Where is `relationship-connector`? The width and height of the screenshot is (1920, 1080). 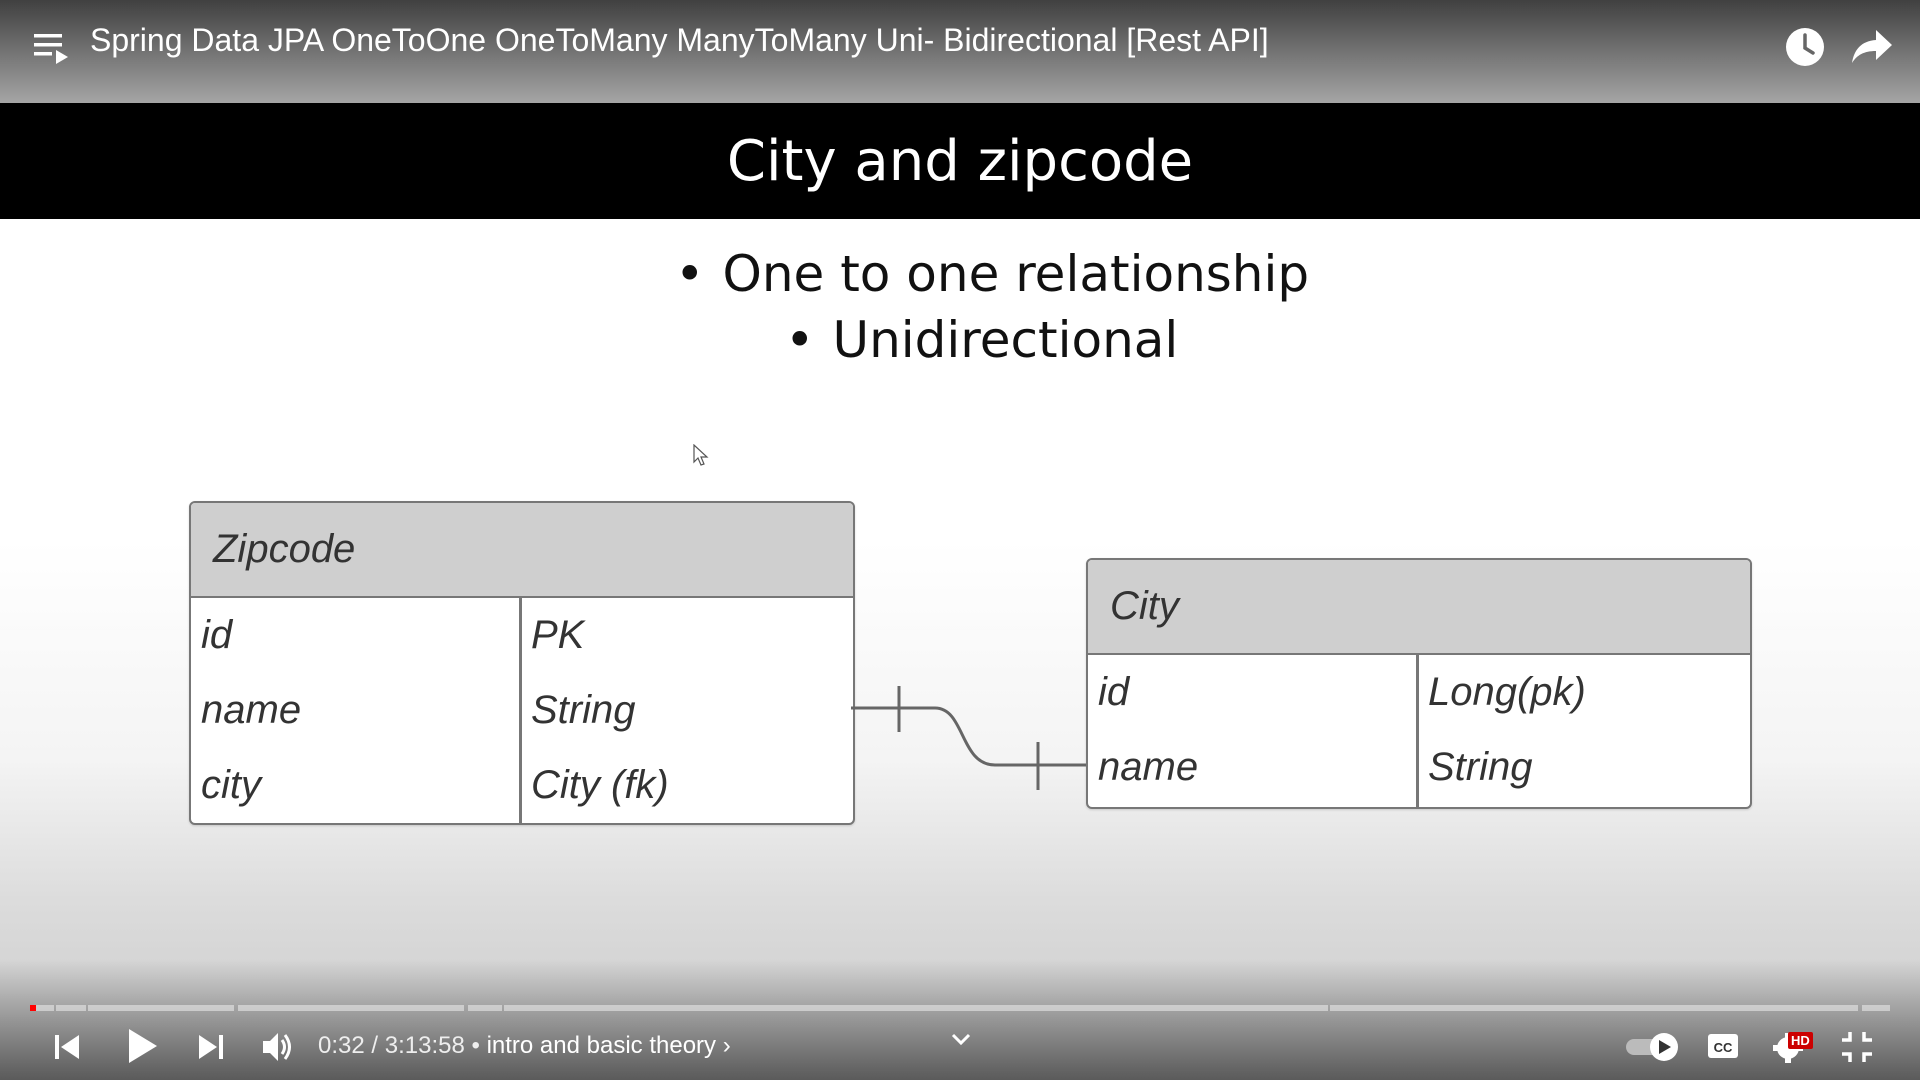
relationship-connector is located at coordinates (968, 738).